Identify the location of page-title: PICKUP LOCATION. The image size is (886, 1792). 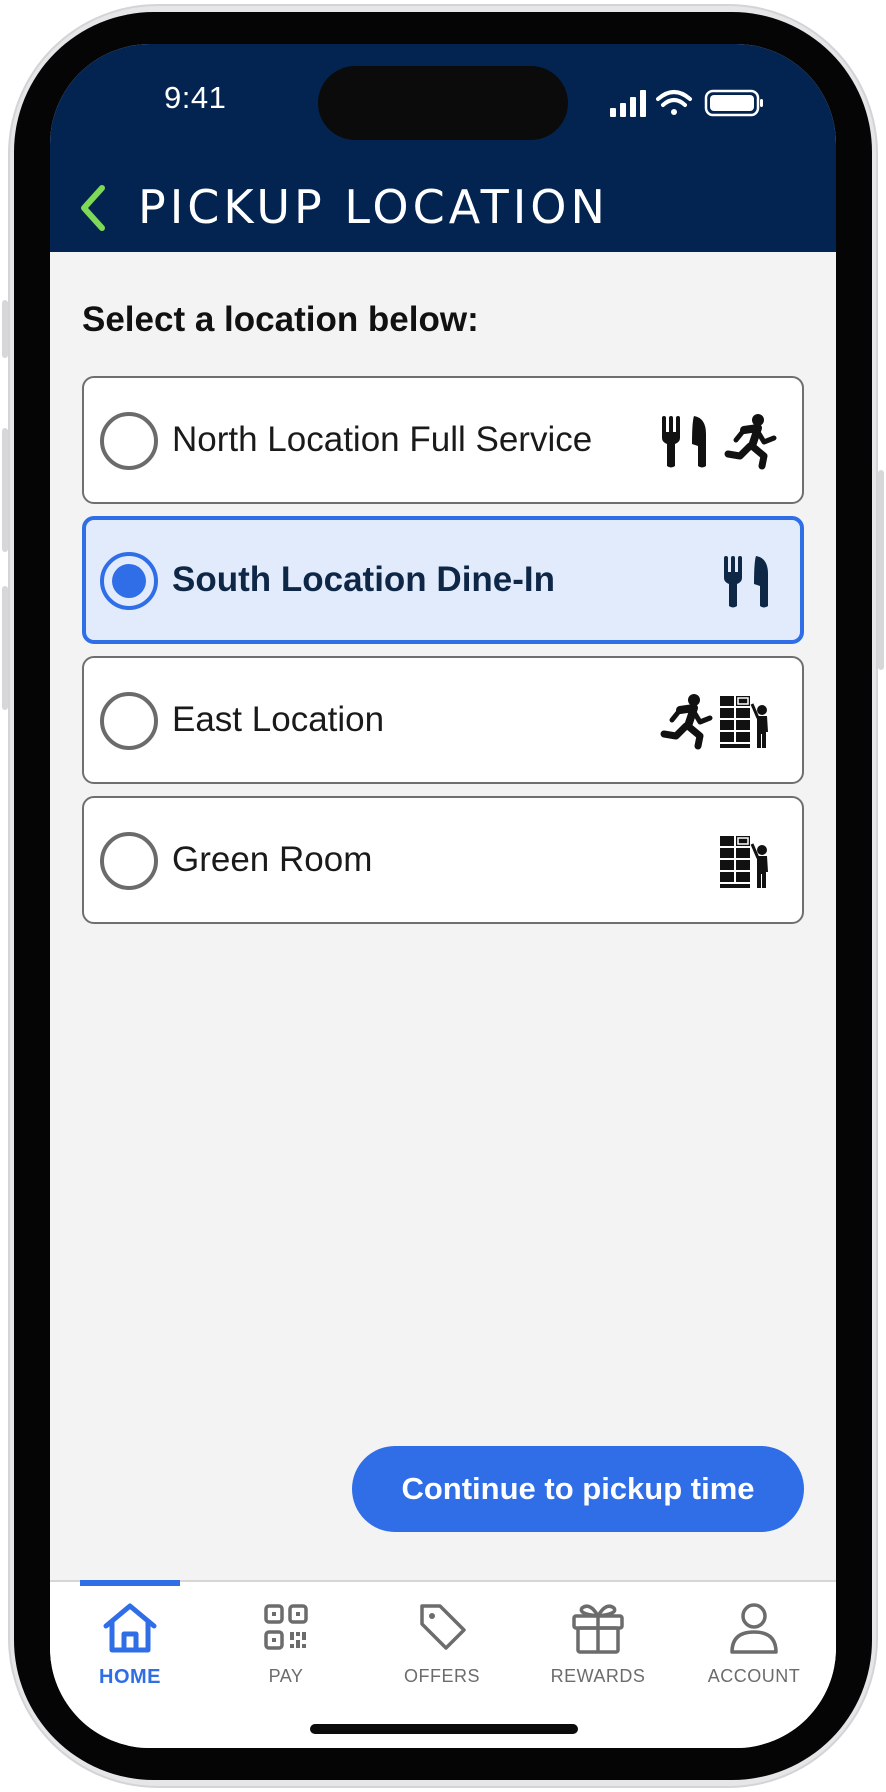
(373, 207).